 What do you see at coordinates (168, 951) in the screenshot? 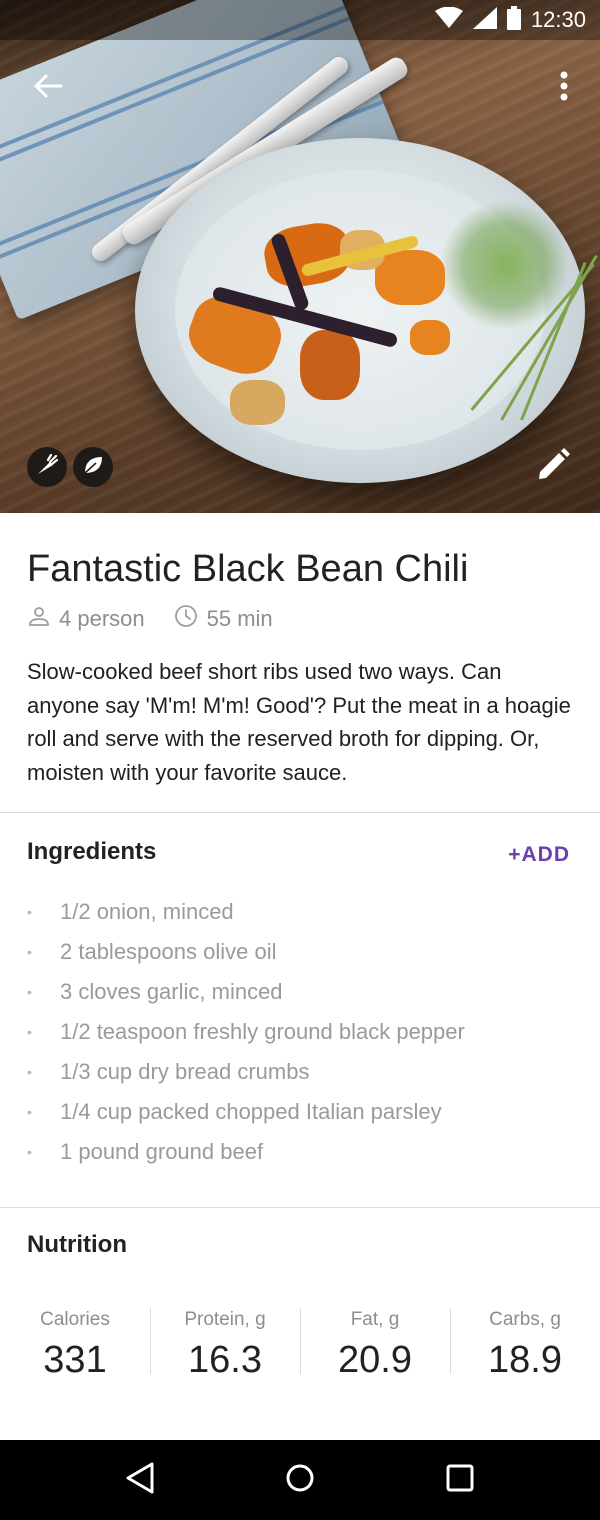
I see `ingredient-text: 2 tablespoons olive oil` at bounding box center [168, 951].